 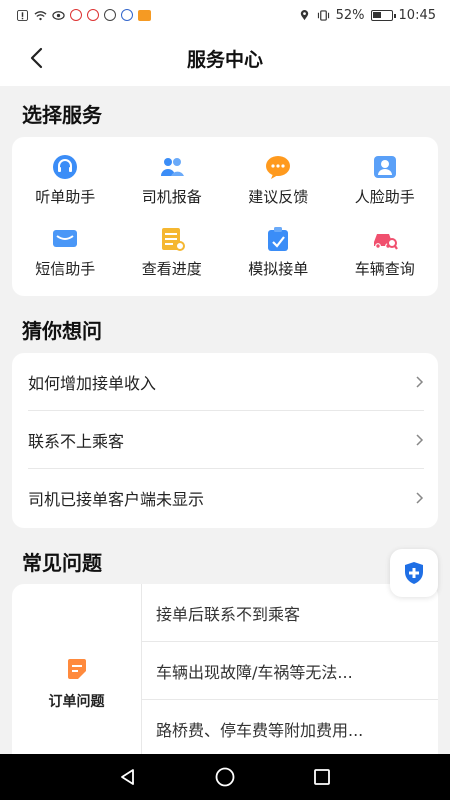 I want to click on category-label: 订单问题, so click(x=76, y=702).